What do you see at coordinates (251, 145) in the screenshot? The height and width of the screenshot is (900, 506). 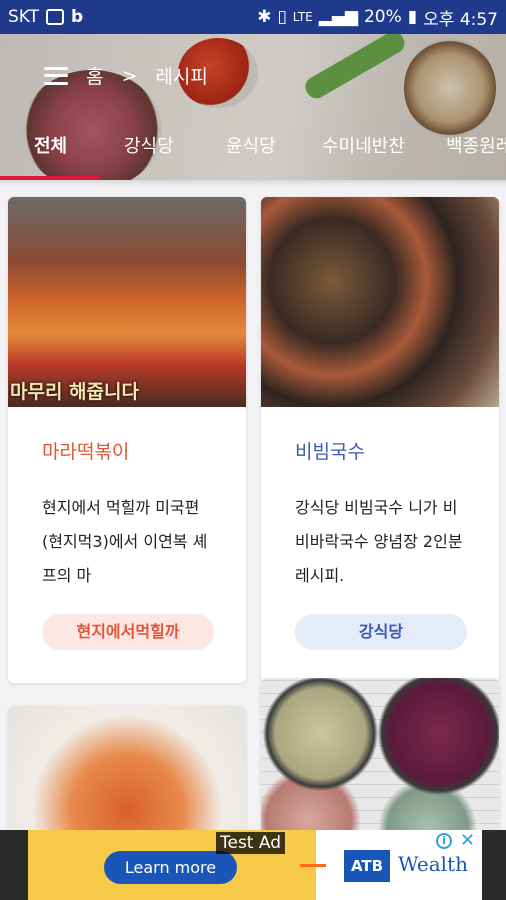 I see `tab-yoon-sikdang: 윤식당` at bounding box center [251, 145].